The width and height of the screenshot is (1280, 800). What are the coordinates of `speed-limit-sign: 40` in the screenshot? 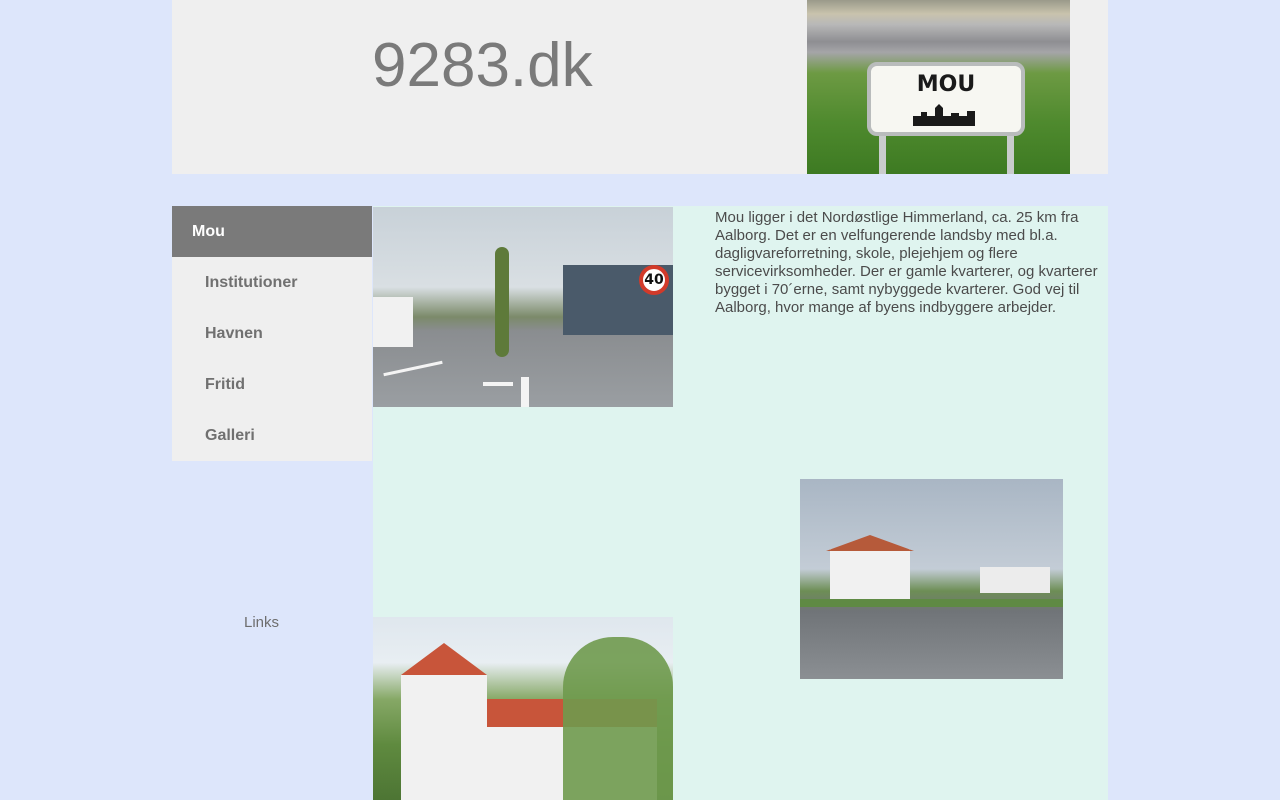 It's located at (654, 280).